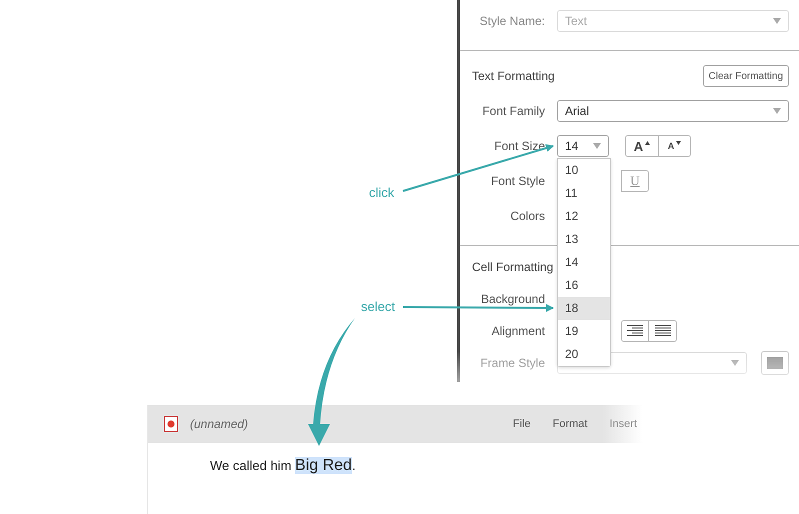 The image size is (799, 514). Describe the element at coordinates (171, 424) in the screenshot. I see `document-icon` at that location.